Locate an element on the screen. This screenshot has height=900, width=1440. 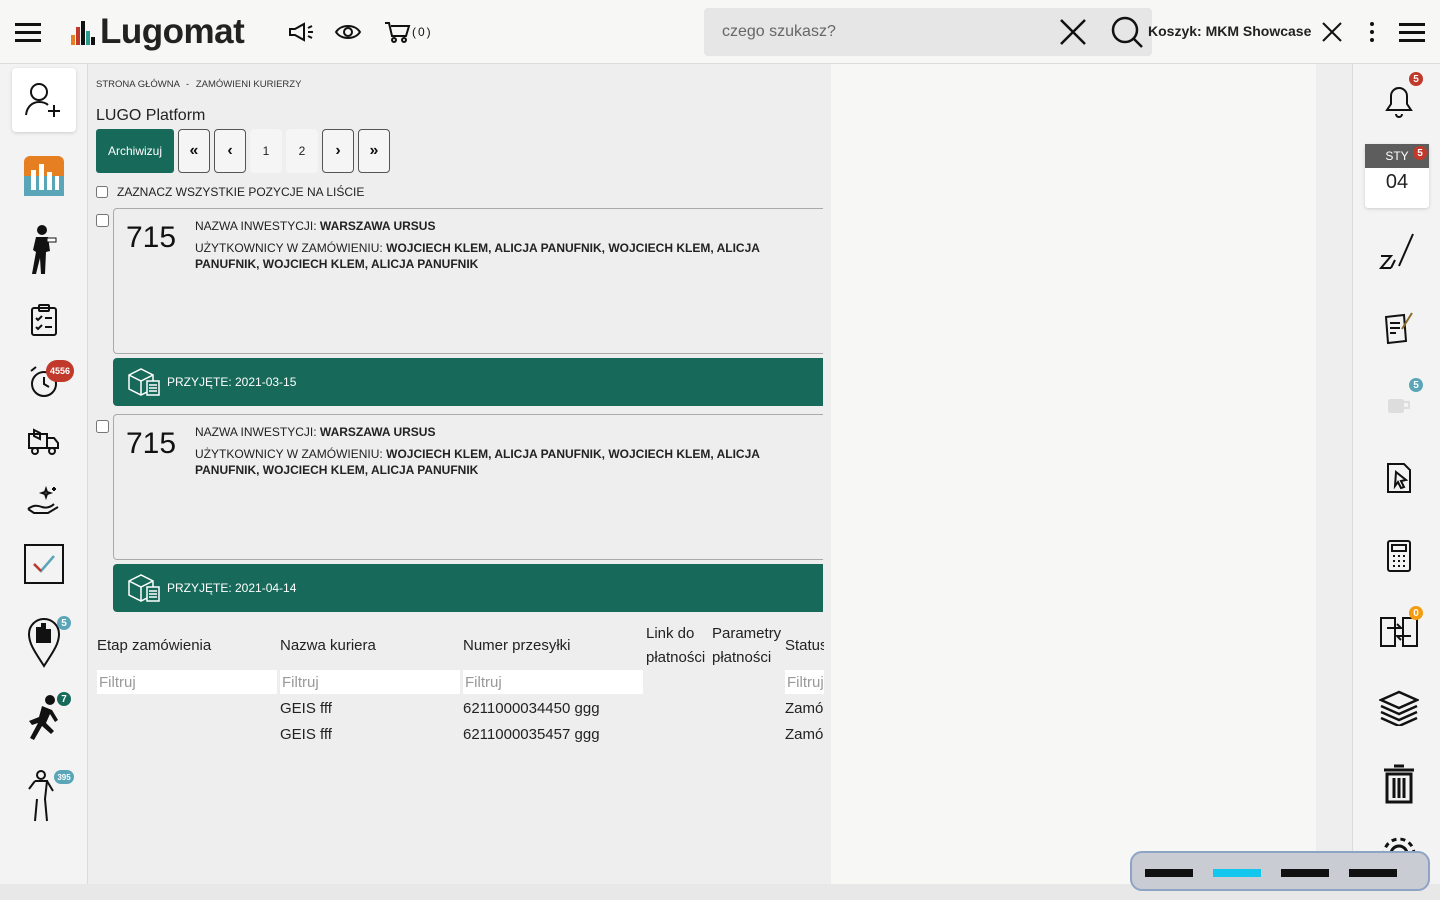
document-edit-icon is located at coordinates (1399, 328).